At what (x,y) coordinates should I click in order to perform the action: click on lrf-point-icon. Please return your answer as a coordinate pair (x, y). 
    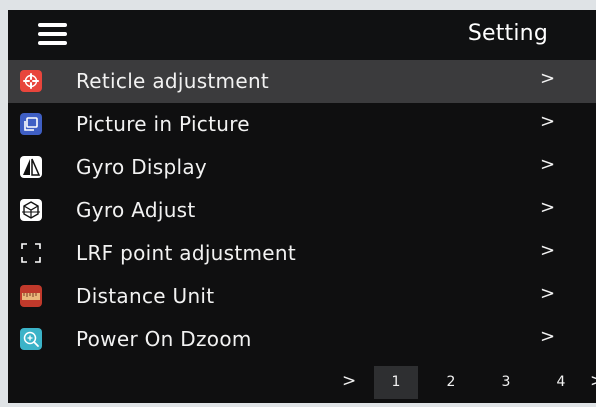
    Looking at the image, I should click on (31, 253).